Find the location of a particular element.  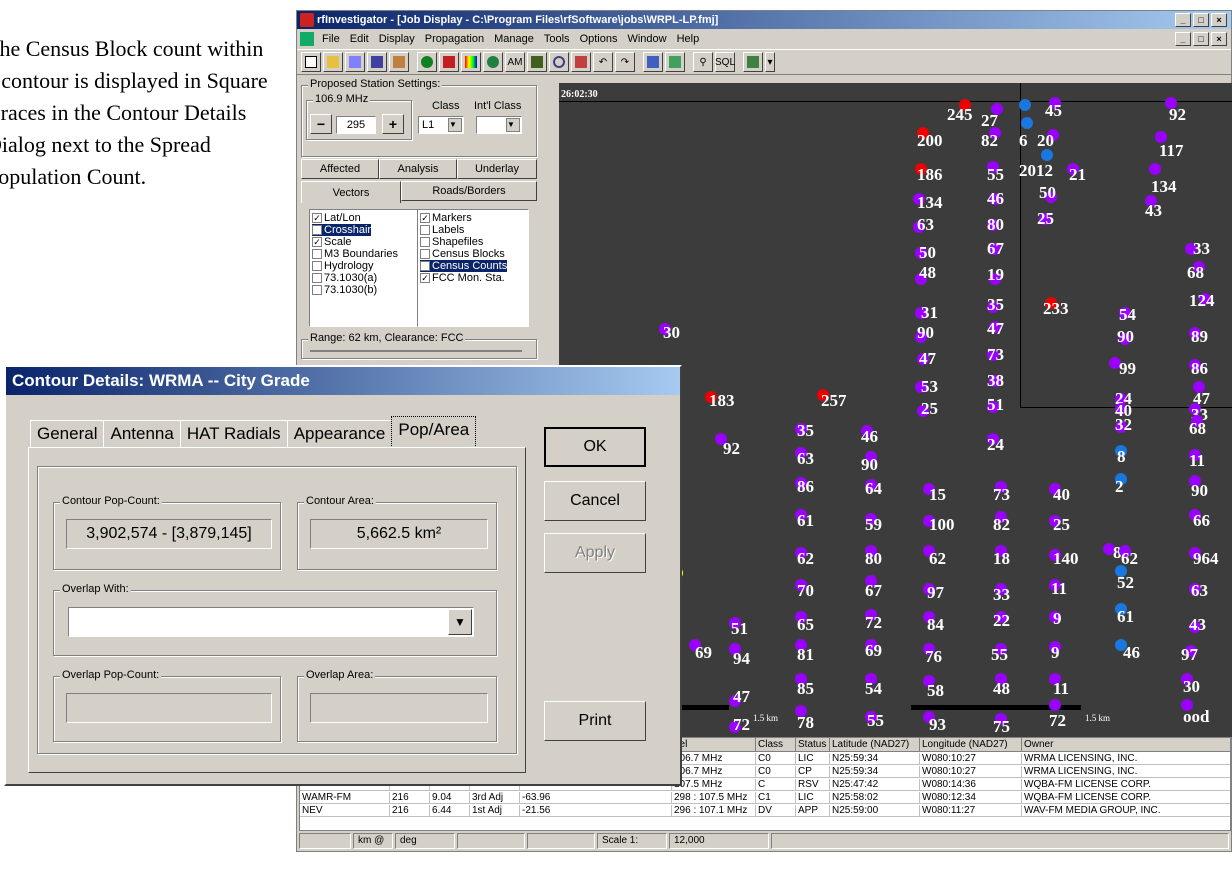

table-cell: -21.56 is located at coordinates (596, 811).